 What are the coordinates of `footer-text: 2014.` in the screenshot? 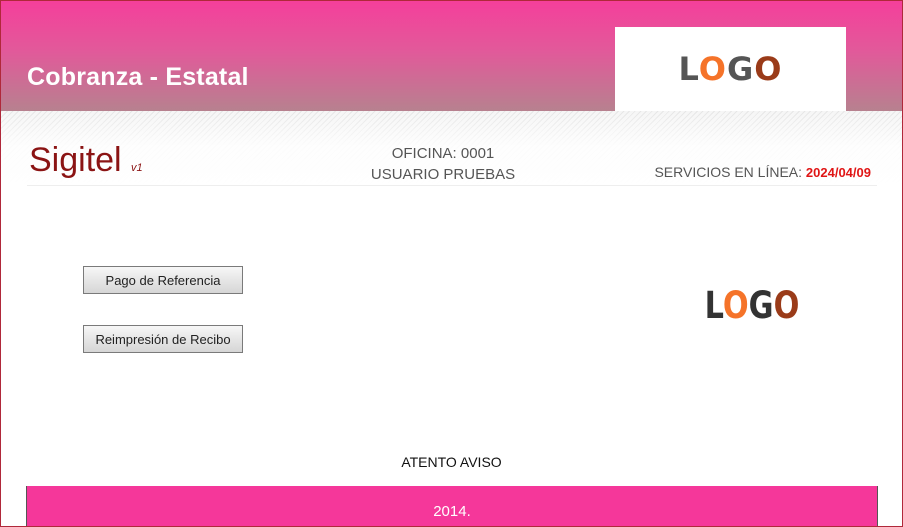 It's located at (452, 511).